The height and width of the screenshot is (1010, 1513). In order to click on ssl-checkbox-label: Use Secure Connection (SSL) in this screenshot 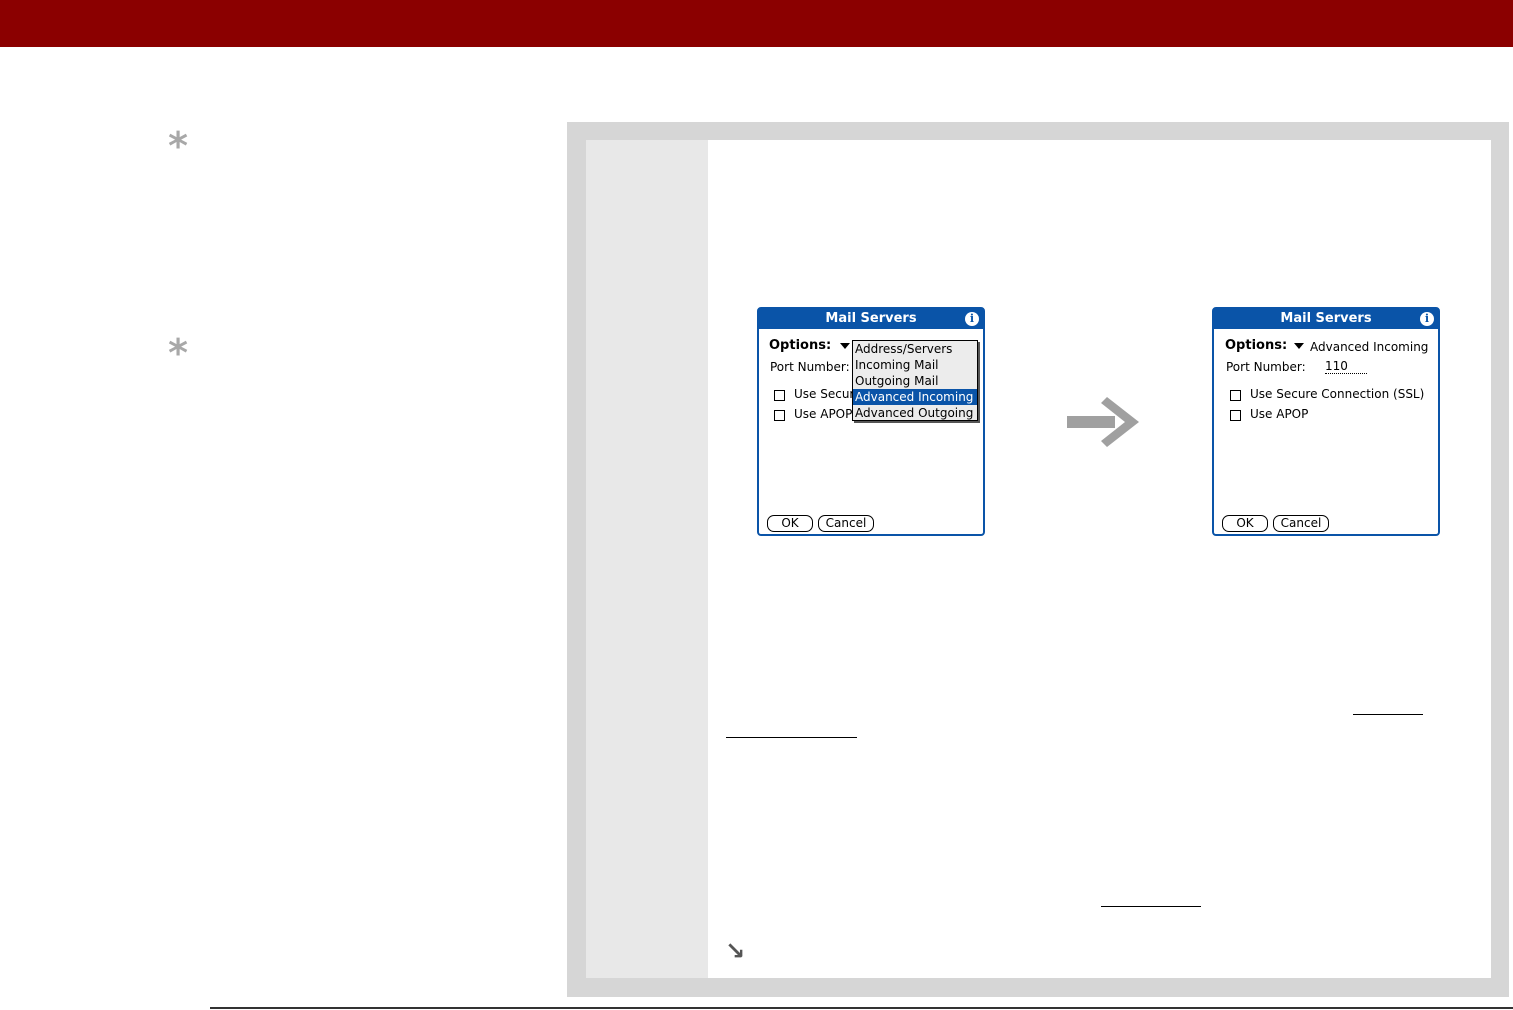, I will do `click(1337, 394)`.